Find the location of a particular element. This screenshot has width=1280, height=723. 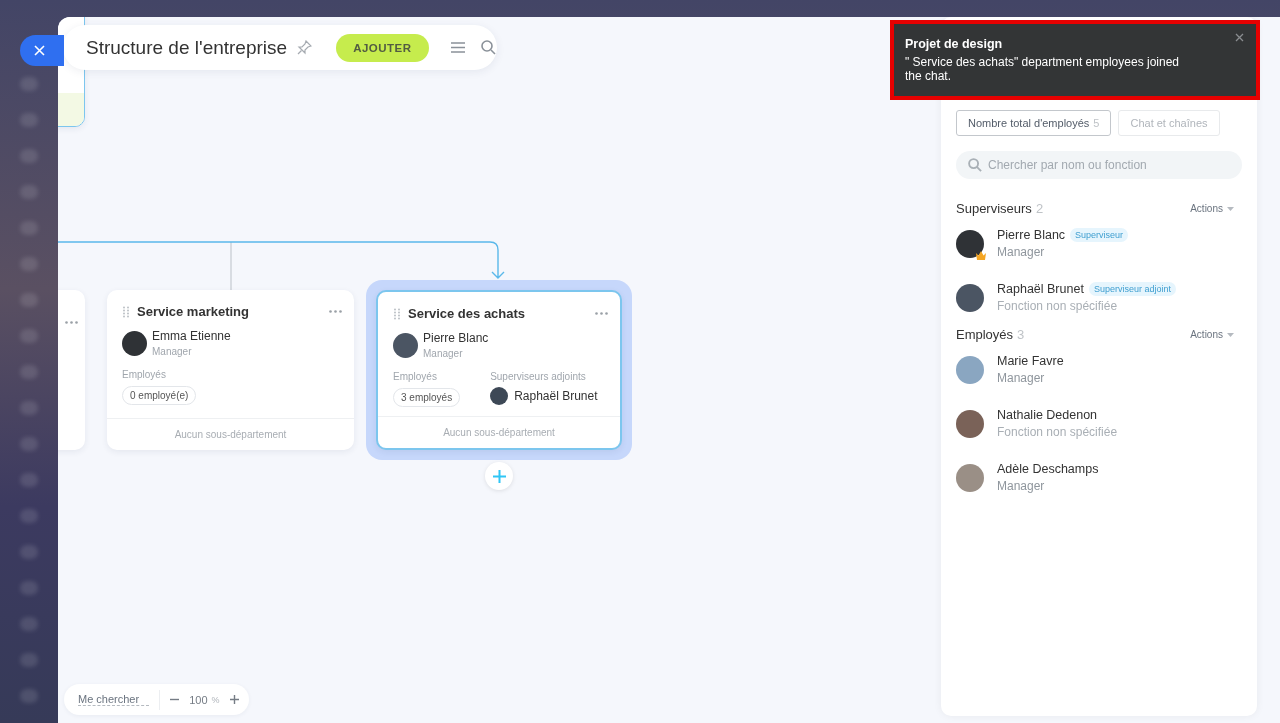

head-name: Emma Etienne is located at coordinates (191, 336).